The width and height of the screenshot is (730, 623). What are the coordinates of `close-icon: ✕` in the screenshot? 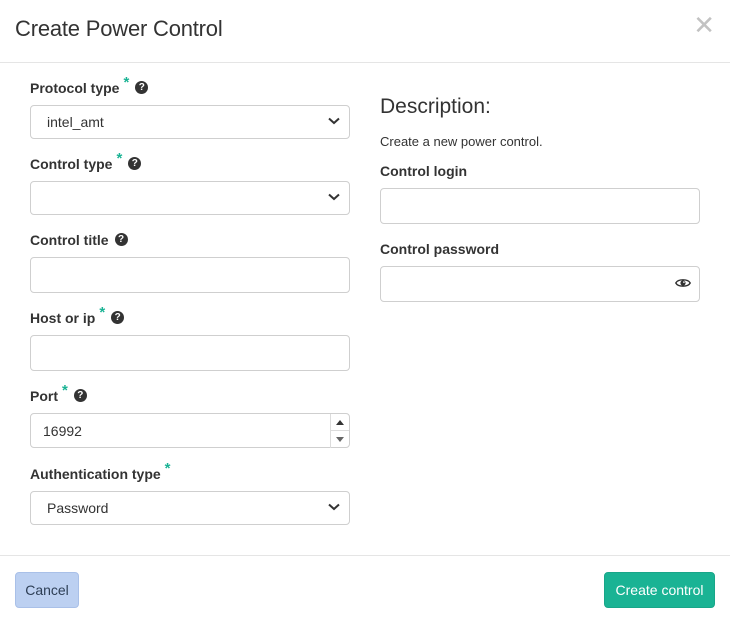 It's located at (704, 25).